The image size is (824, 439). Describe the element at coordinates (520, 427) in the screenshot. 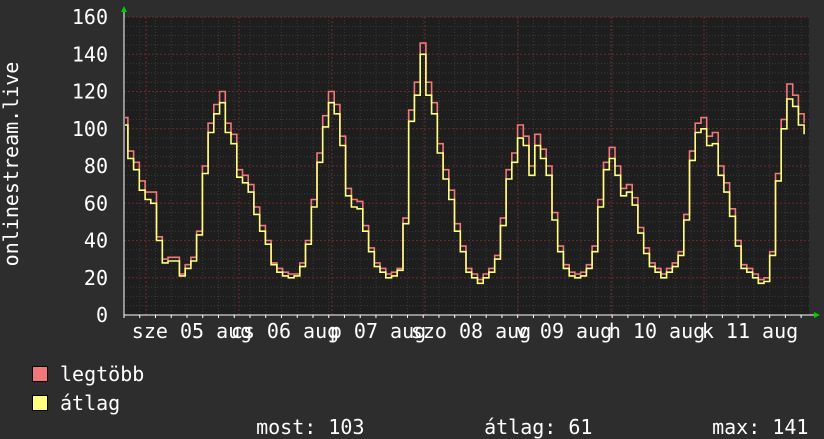

I see `stat-average-label: átlag:` at that location.